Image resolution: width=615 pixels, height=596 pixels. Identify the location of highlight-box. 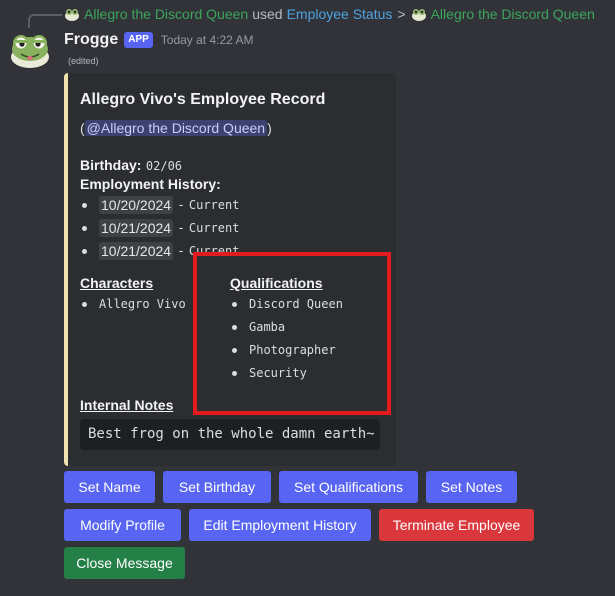
(292, 333).